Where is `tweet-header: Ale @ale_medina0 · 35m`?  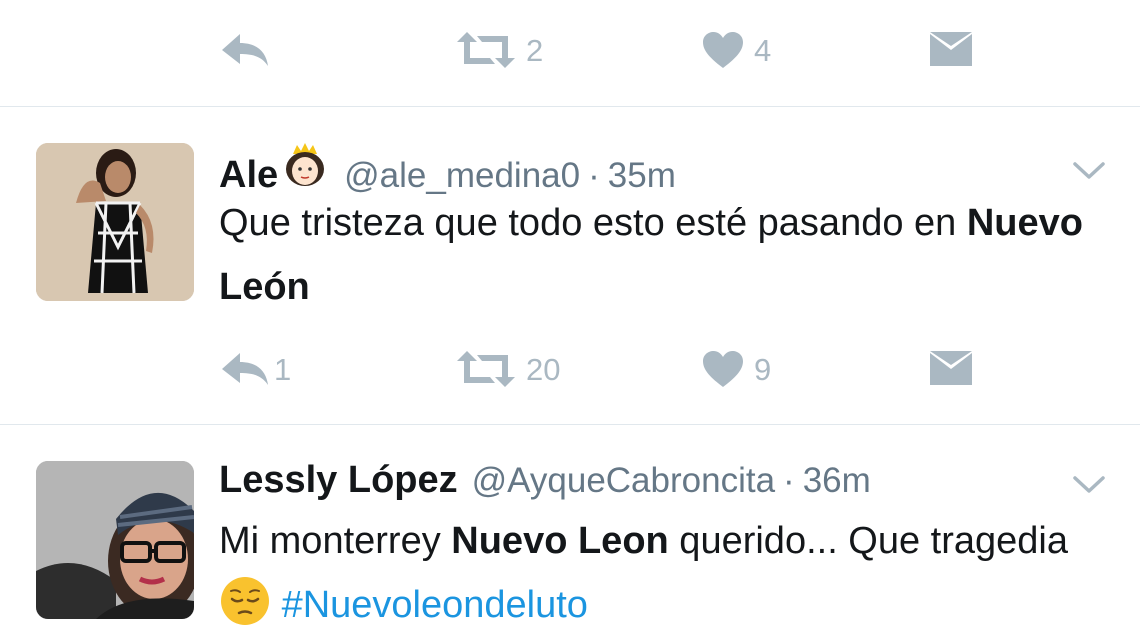
tweet-header: Ale @ale_medina0 · 35m is located at coordinates (447, 169).